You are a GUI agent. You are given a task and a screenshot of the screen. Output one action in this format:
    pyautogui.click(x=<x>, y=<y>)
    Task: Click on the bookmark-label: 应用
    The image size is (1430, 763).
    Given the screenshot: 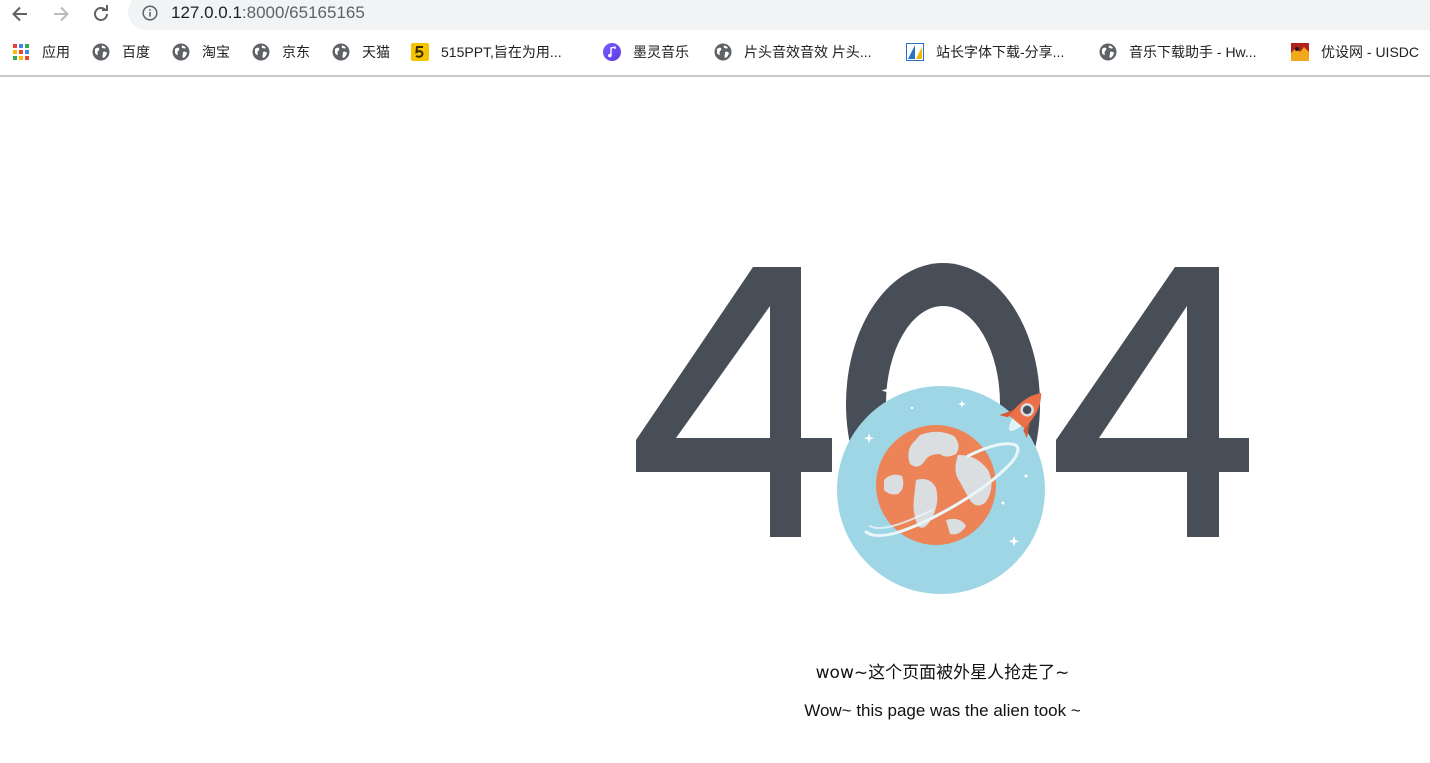 What is the action you would take?
    pyautogui.click(x=56, y=52)
    